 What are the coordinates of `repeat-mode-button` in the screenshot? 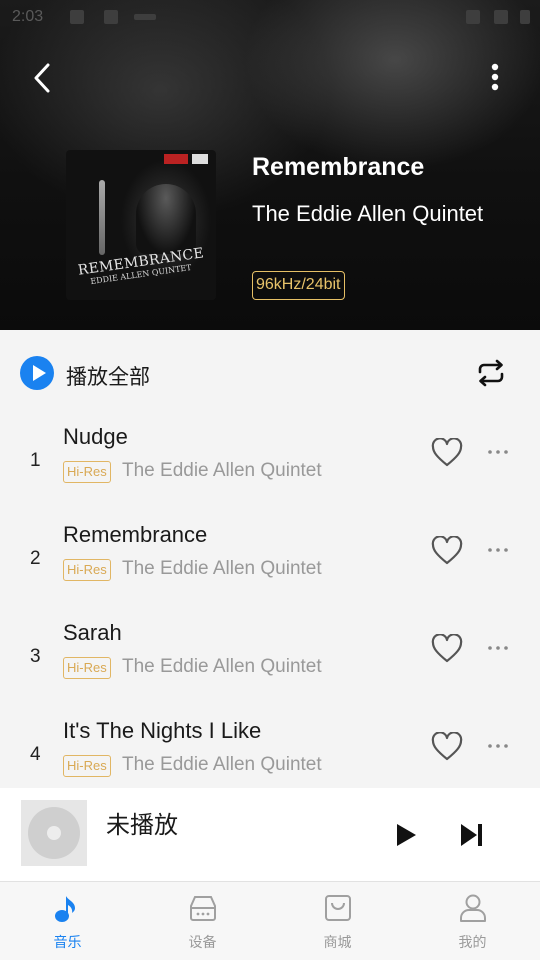 It's located at (491, 373).